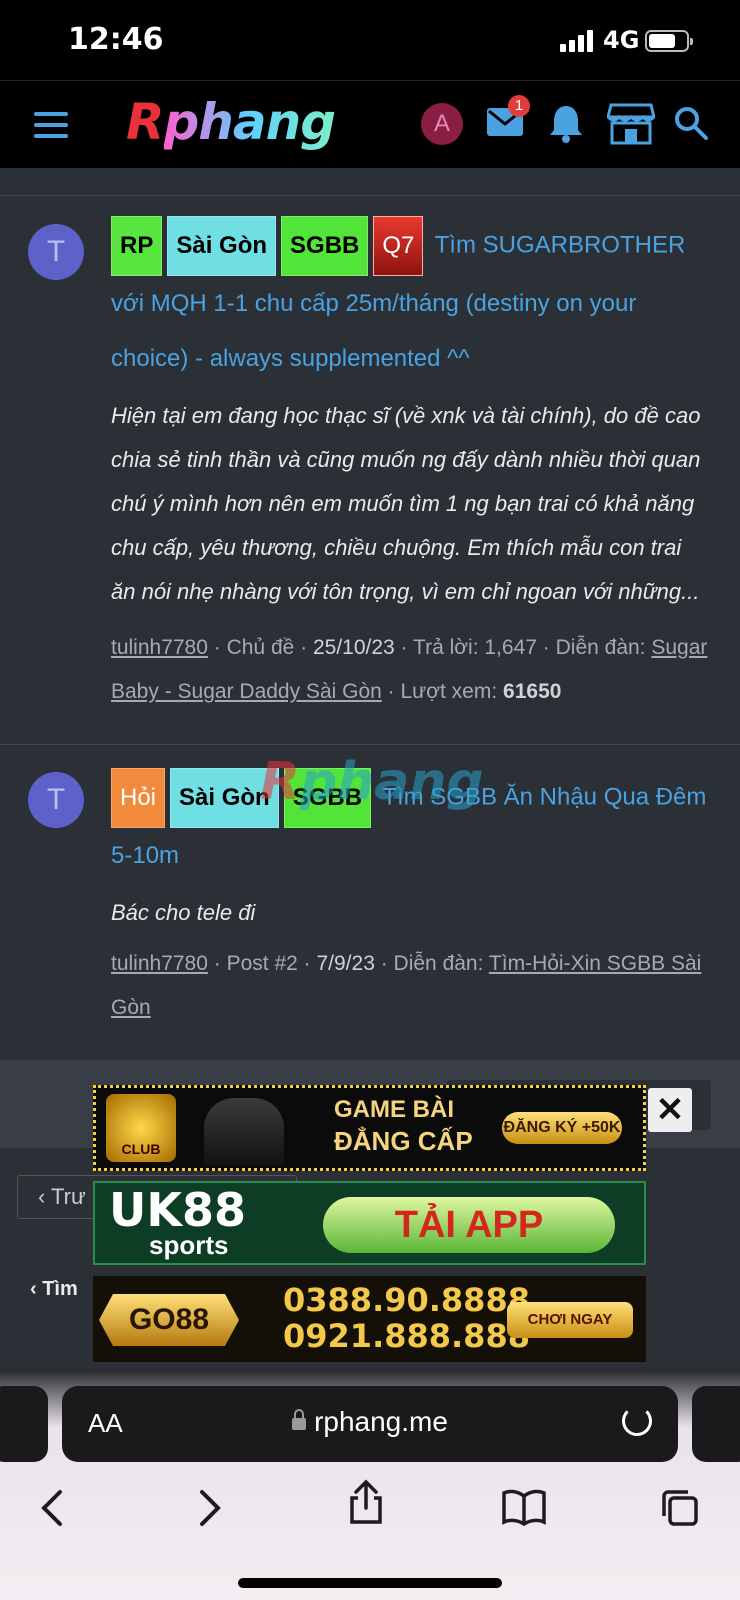 The width and height of the screenshot is (740, 1600). Describe the element at coordinates (669, 41) in the screenshot. I see `battery-icon` at that location.